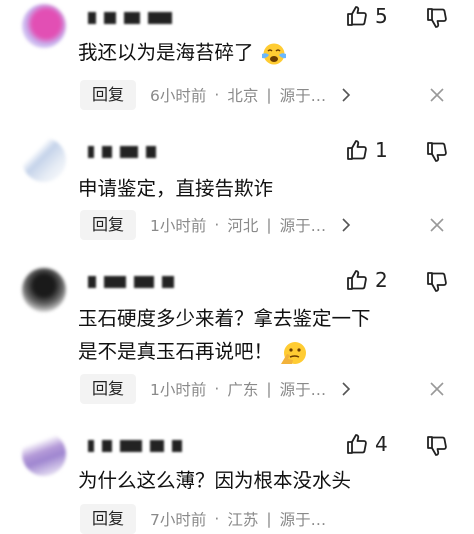  What do you see at coordinates (381, 16) in the screenshot?
I see `like-count: 5` at bounding box center [381, 16].